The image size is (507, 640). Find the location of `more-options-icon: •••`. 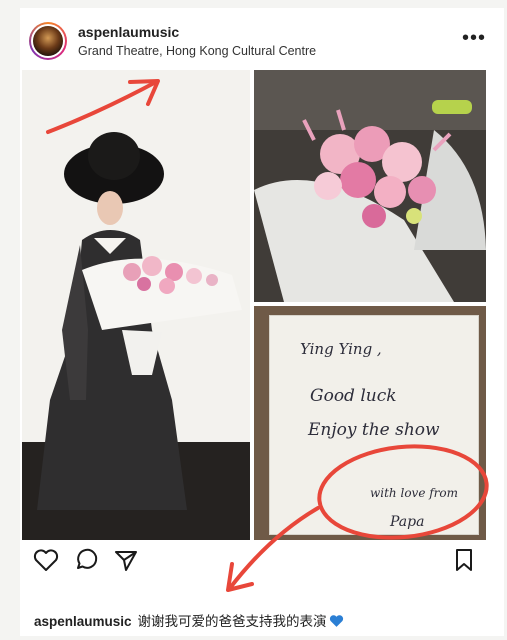

more-options-icon: ••• is located at coordinates (474, 38).